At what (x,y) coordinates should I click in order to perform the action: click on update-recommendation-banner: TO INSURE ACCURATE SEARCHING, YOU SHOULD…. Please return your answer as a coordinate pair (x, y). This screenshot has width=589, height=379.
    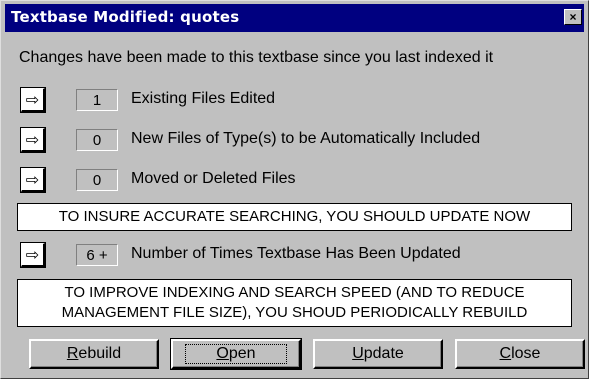
    Looking at the image, I should click on (294, 217).